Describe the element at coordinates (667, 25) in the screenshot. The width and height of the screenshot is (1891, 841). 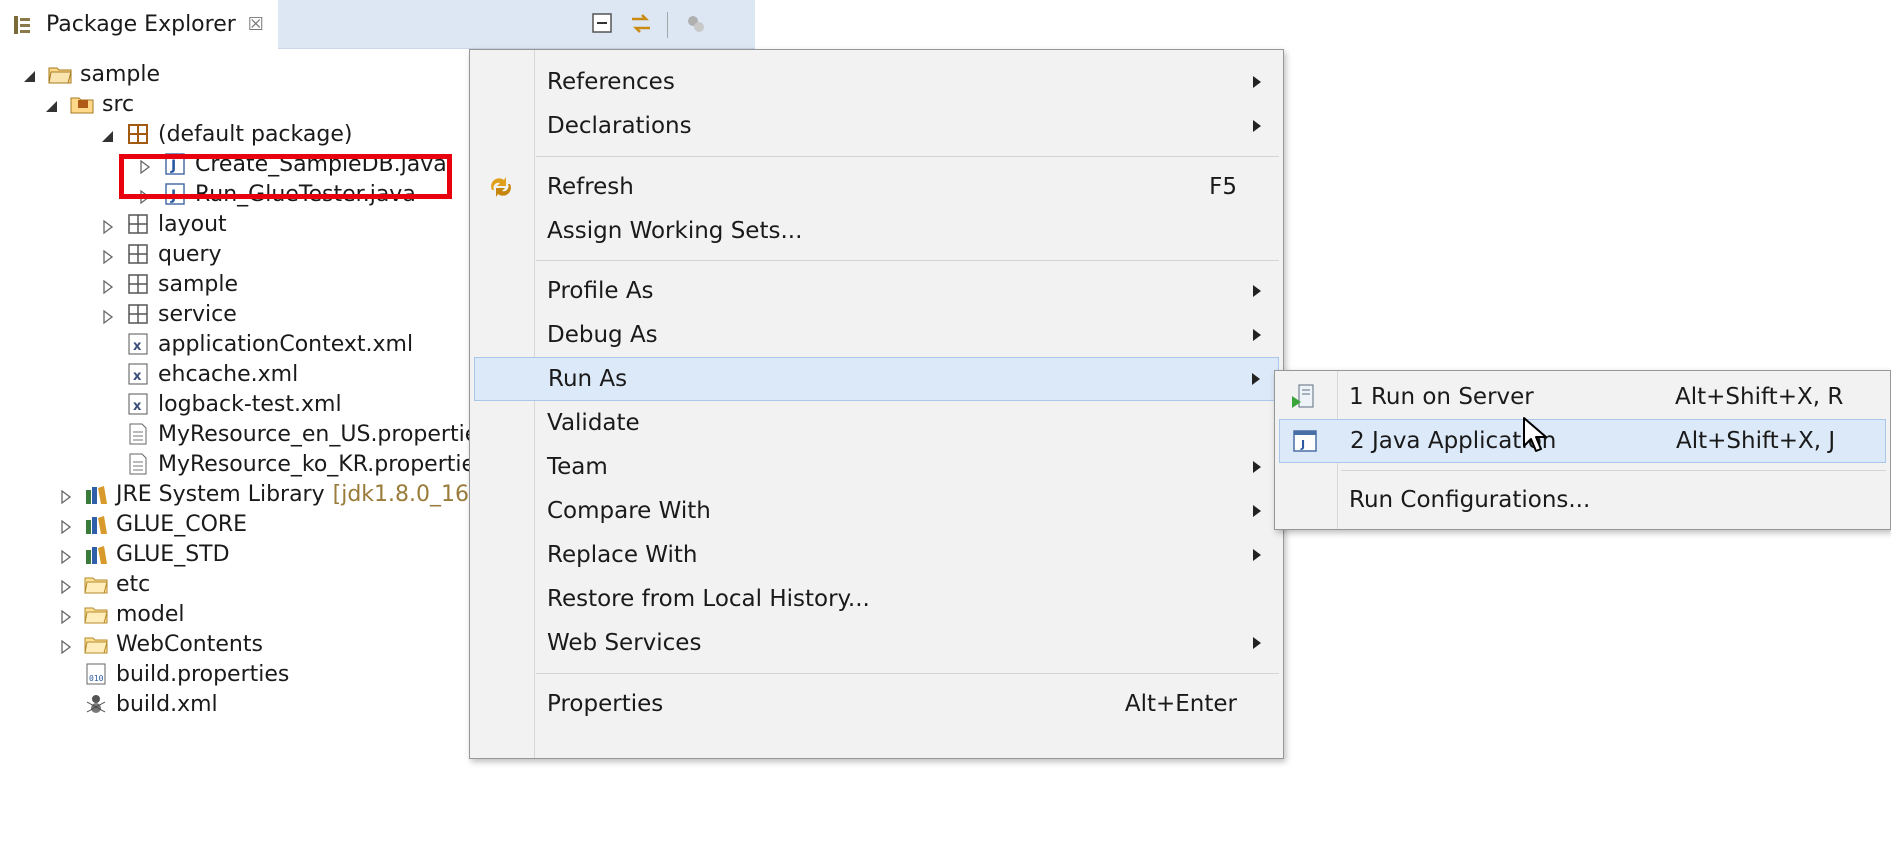
I see `toolbar-separator` at that location.